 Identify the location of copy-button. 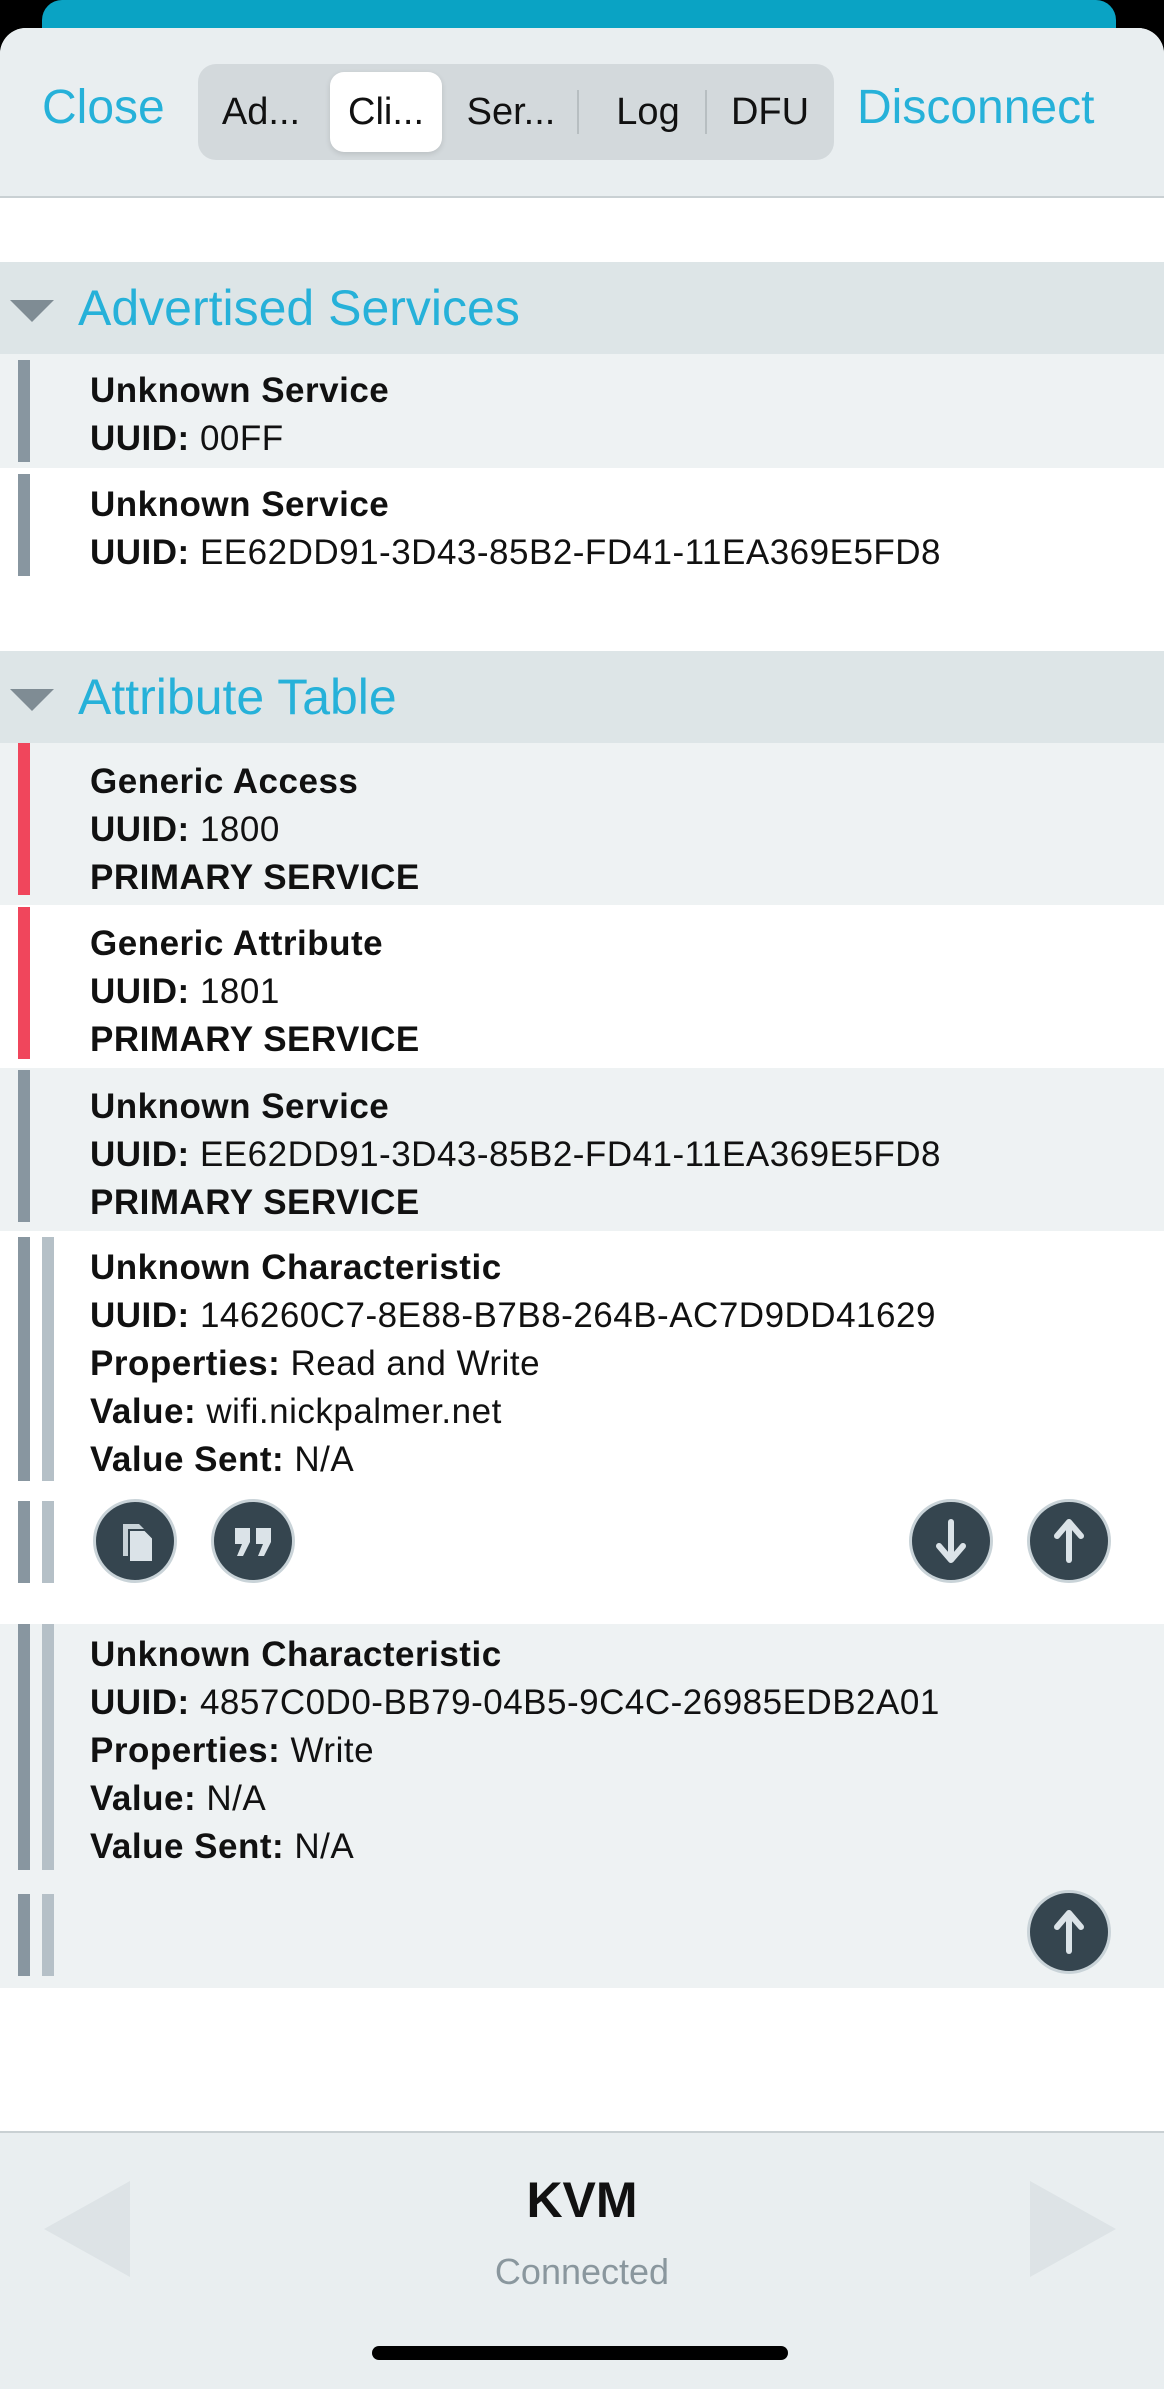
(135, 1541).